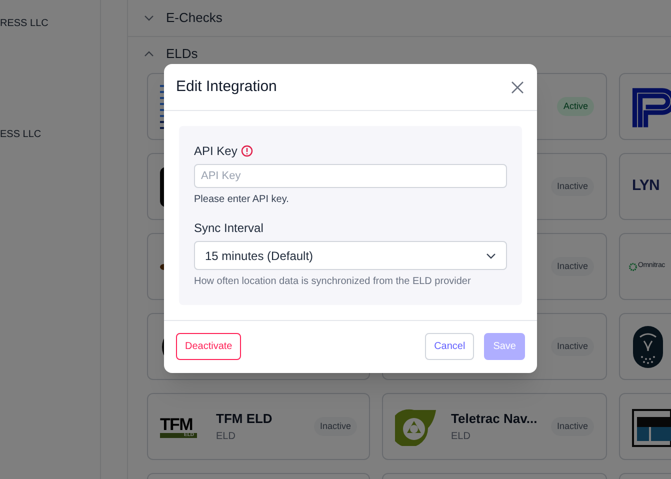 This screenshot has height=479, width=671. Describe the element at coordinates (242, 200) in the screenshot. I see `error-message: Please enter API key.` at that location.